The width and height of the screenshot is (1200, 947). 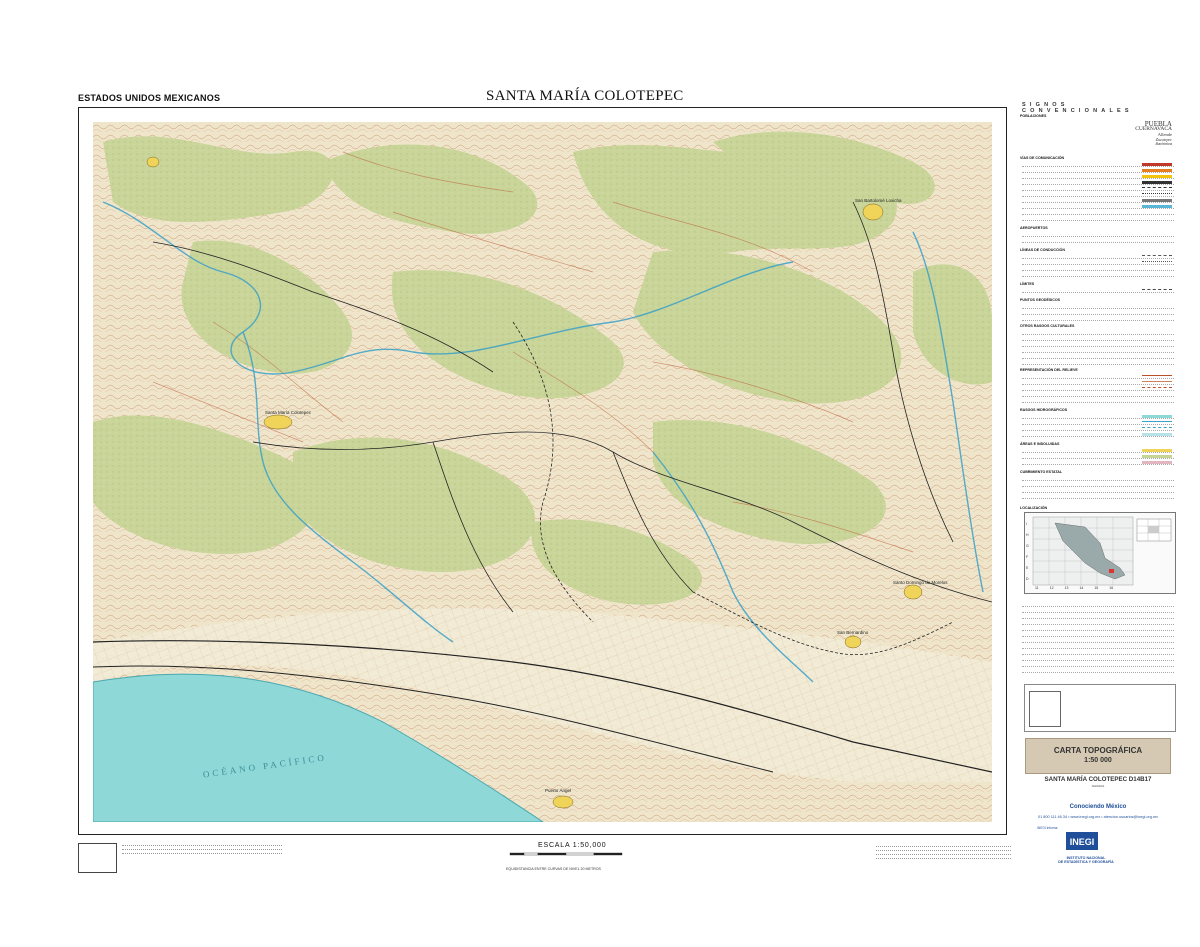 I want to click on place-label: Santa María Colotepec, so click(x=288, y=412).